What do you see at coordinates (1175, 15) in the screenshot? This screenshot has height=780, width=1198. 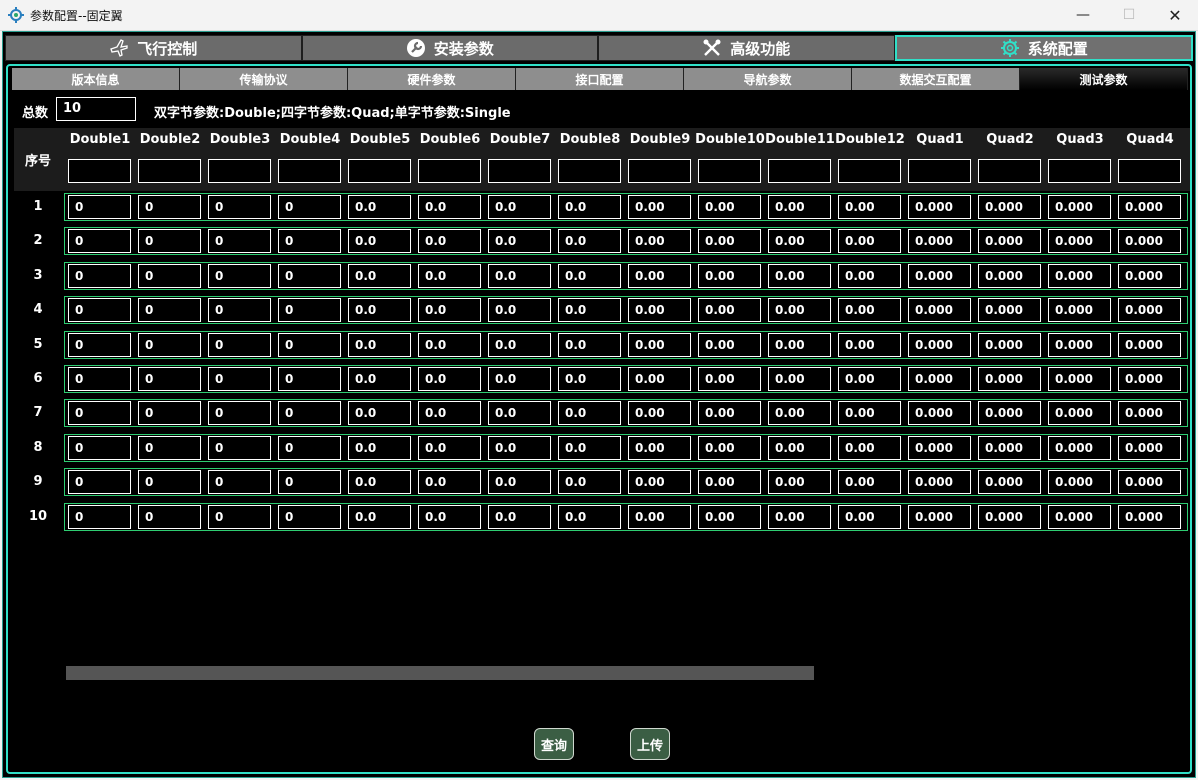 I see `close-icon: ✕` at bounding box center [1175, 15].